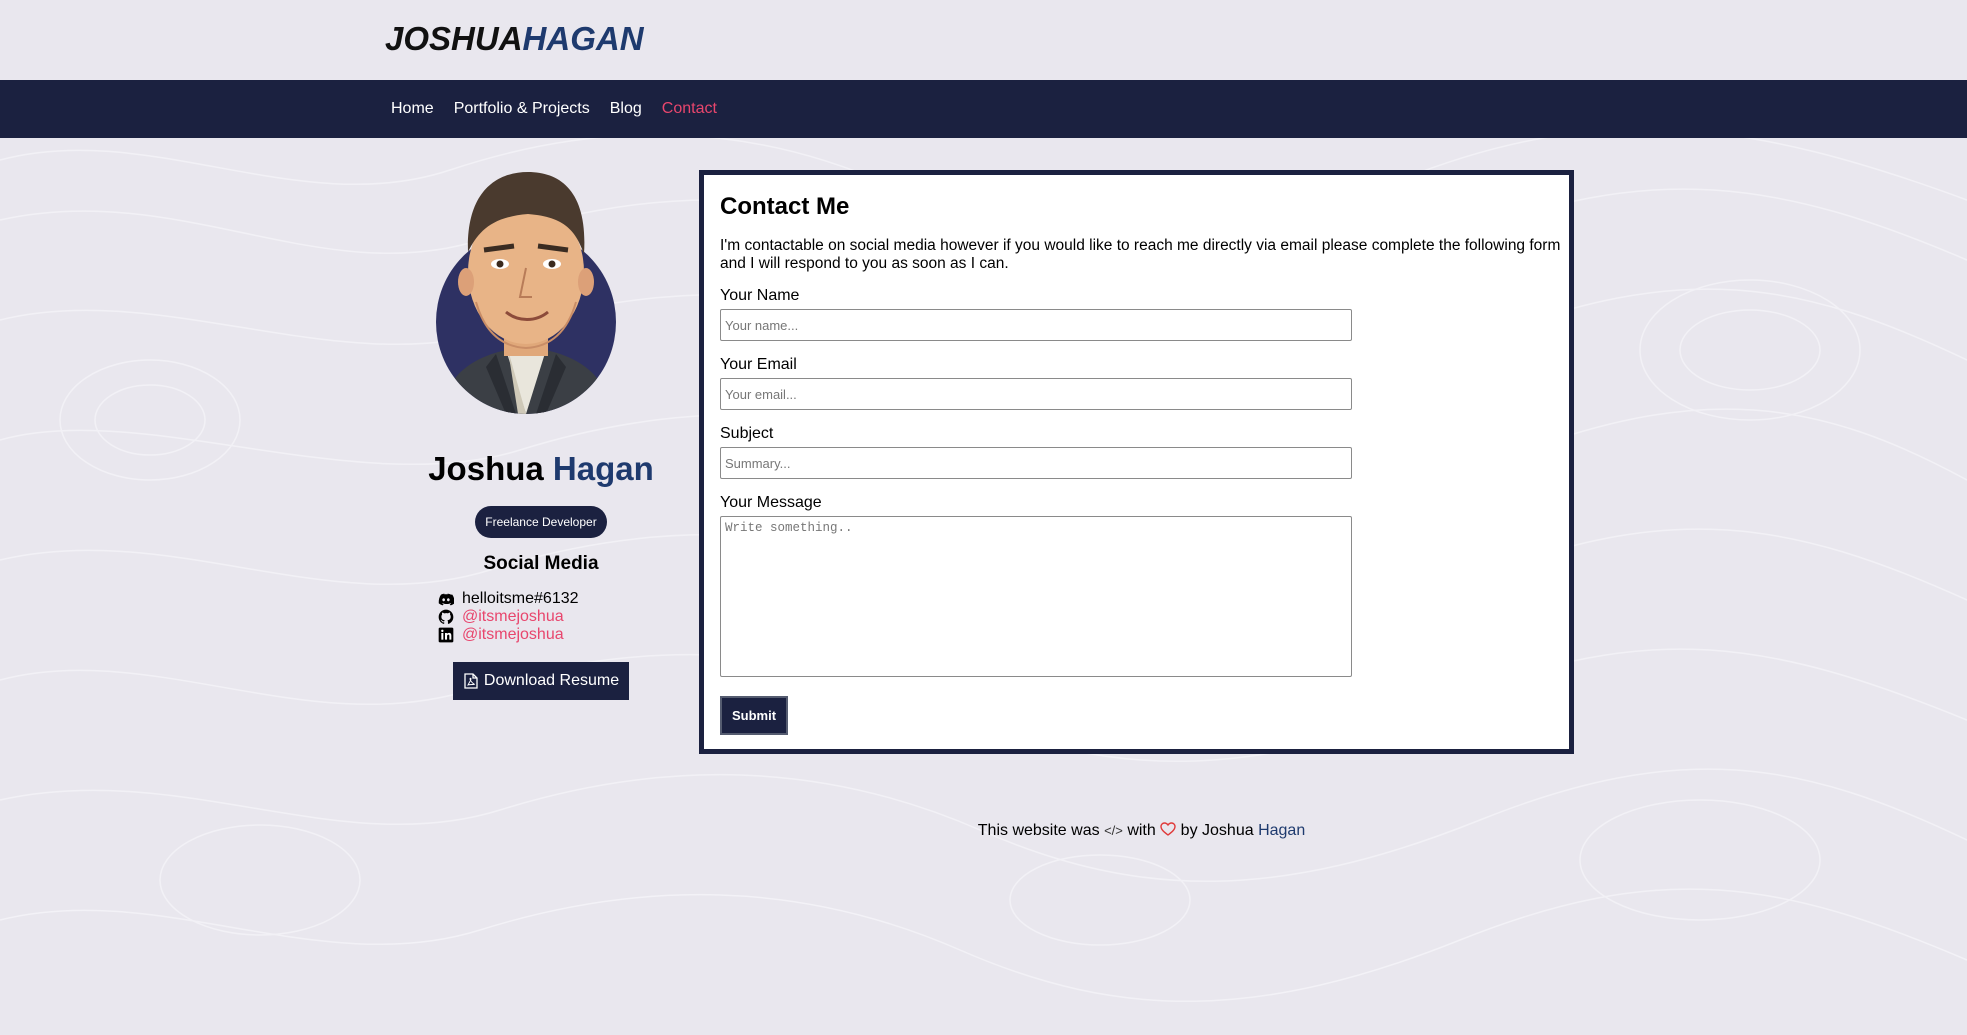 The height and width of the screenshot is (1035, 1967). What do you see at coordinates (513, 635) in the screenshot?
I see `linkedin-link: @itsmejoshua` at bounding box center [513, 635].